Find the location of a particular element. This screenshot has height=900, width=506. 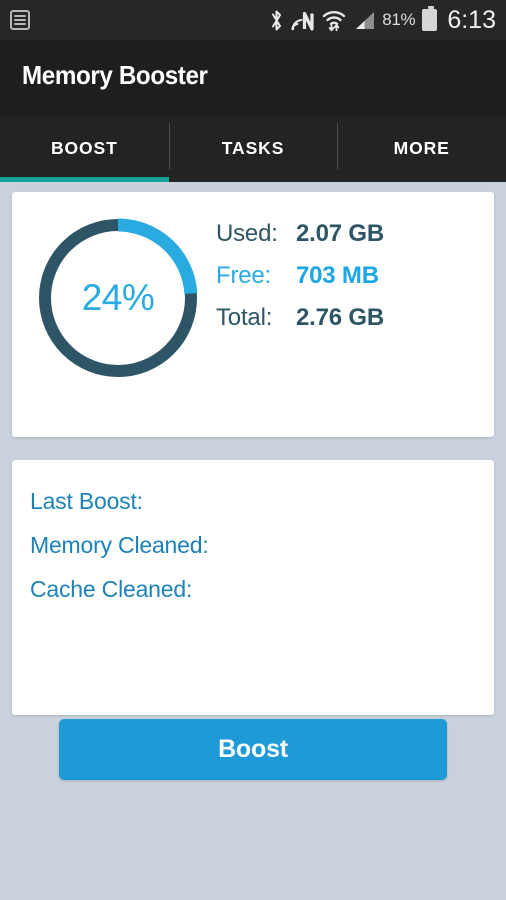

cellular-signal-icon is located at coordinates (364, 20).